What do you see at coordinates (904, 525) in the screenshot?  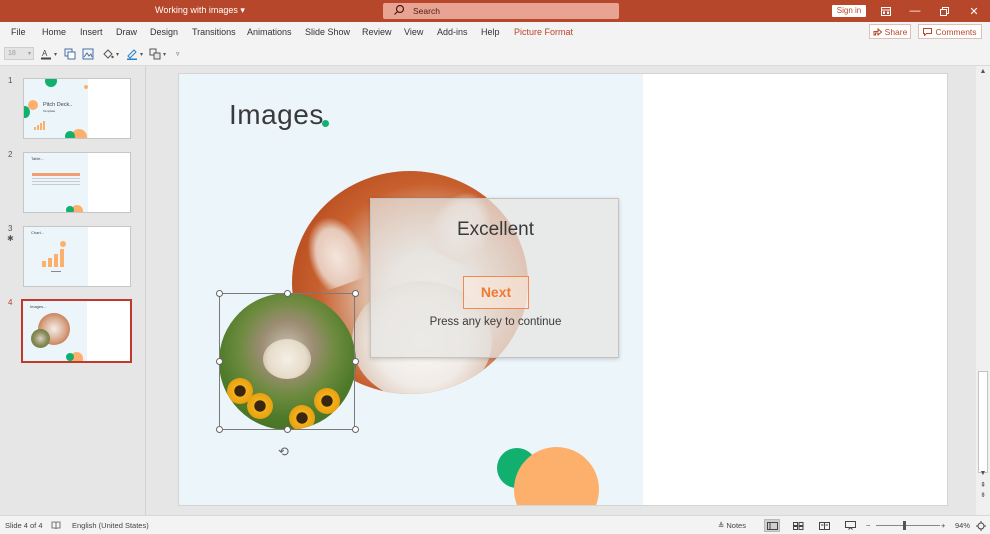 I see `zoom-slider-knob` at bounding box center [904, 525].